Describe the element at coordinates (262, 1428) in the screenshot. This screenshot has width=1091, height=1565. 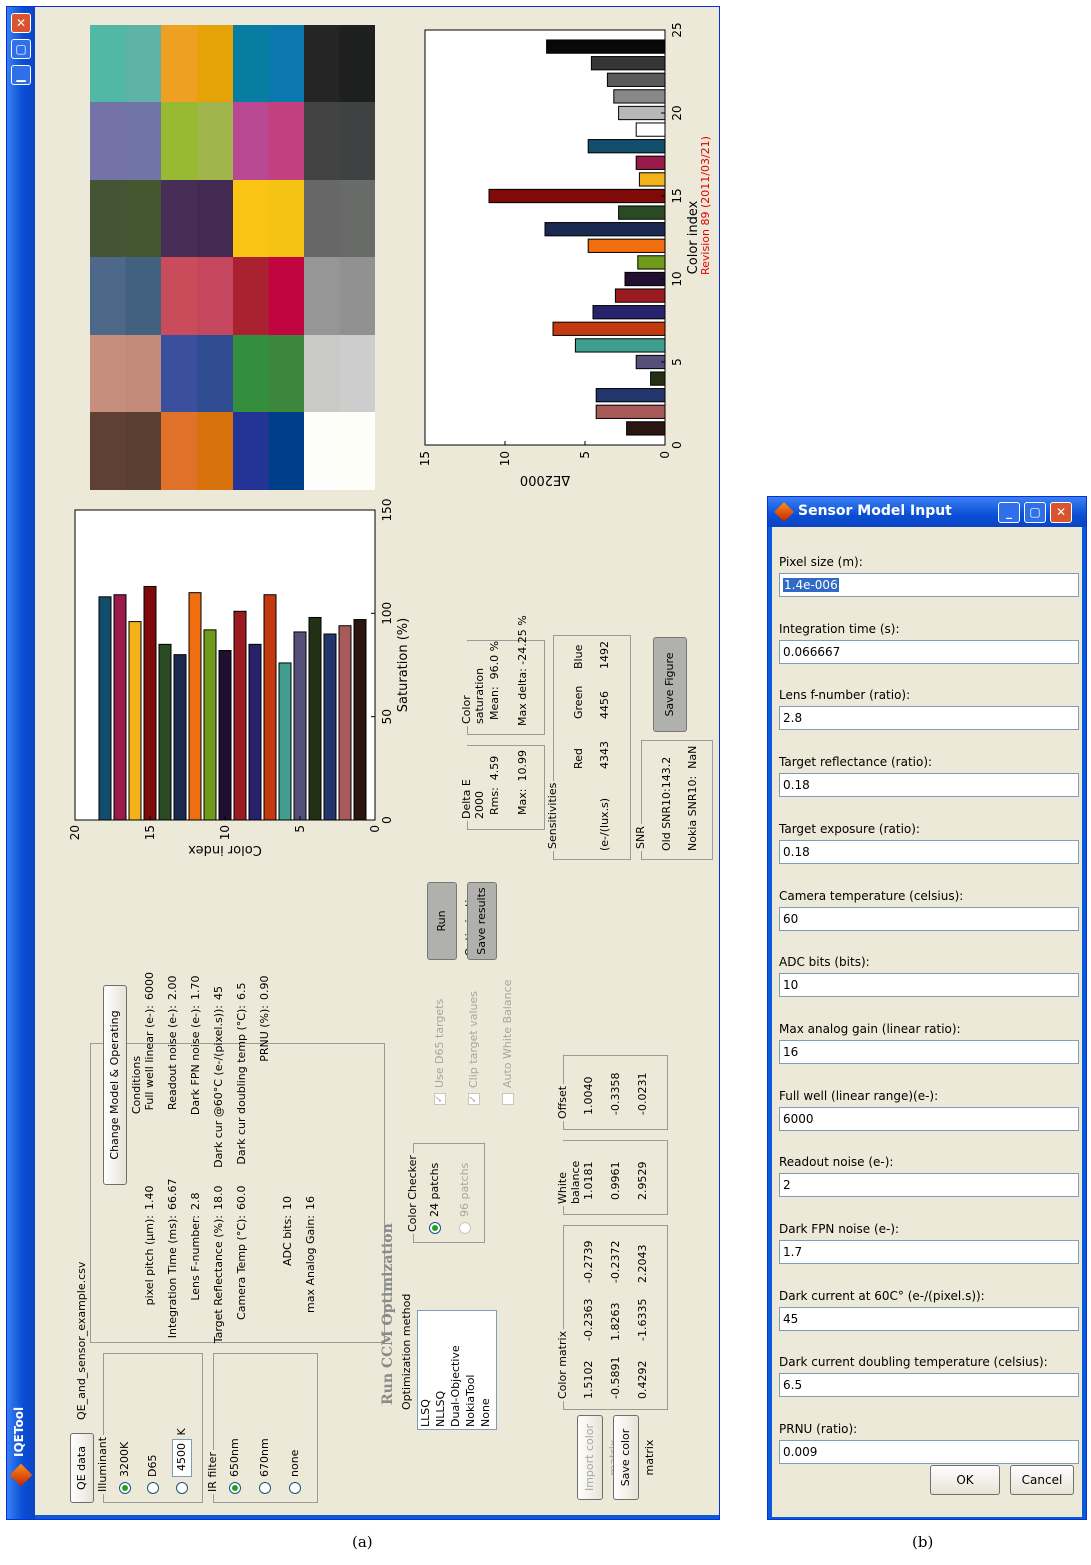
I see `ir-filter-panel: IR filter 650nm 670nm none` at that location.